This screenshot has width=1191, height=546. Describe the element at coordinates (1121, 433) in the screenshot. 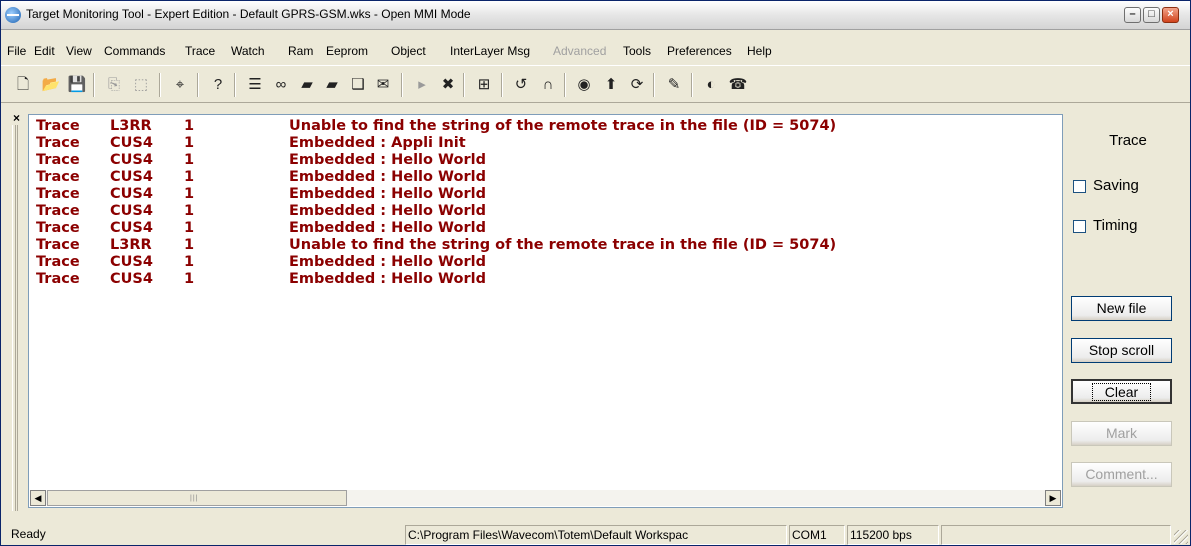

I see `mark-button: Mark` at that location.